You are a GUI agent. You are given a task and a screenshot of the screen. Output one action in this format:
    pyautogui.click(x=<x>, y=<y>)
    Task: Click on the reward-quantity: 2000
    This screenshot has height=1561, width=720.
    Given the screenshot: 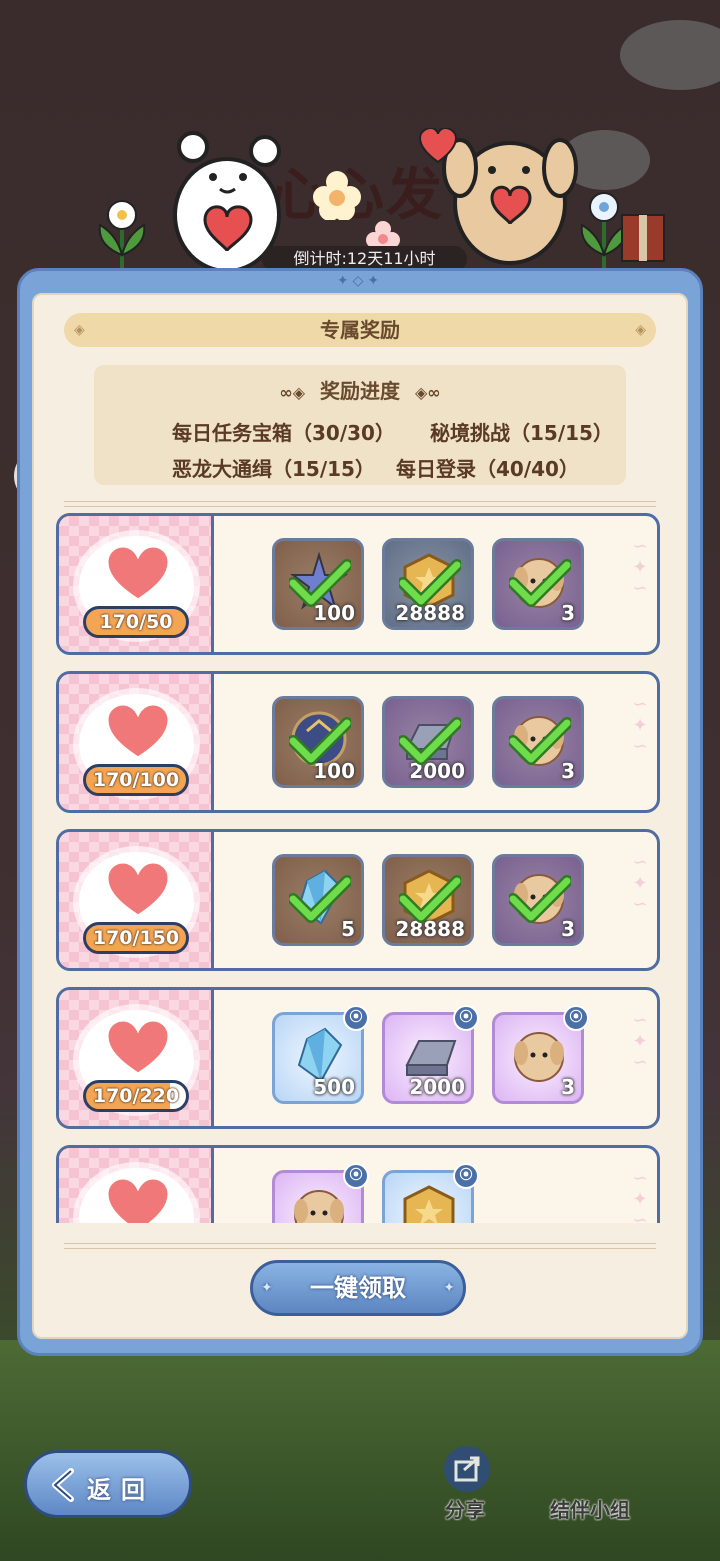 What is the action you would take?
    pyautogui.click(x=437, y=1087)
    